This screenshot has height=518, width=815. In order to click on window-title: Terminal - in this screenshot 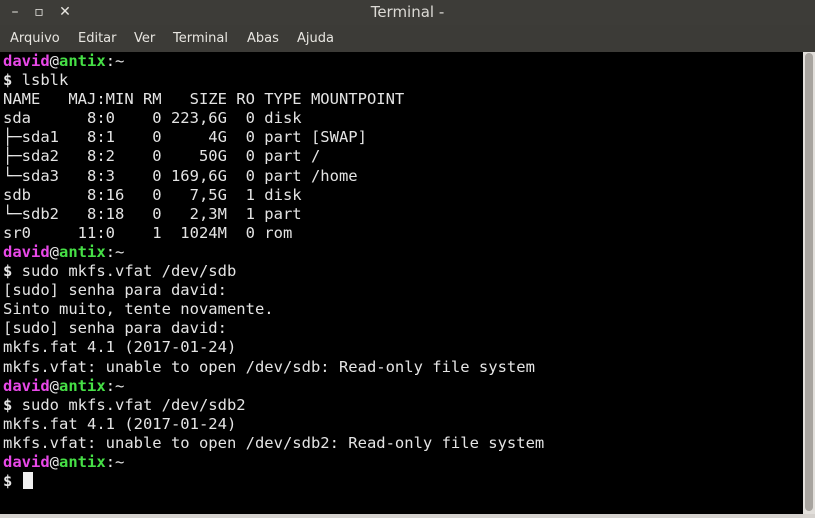, I will do `click(407, 12)`.